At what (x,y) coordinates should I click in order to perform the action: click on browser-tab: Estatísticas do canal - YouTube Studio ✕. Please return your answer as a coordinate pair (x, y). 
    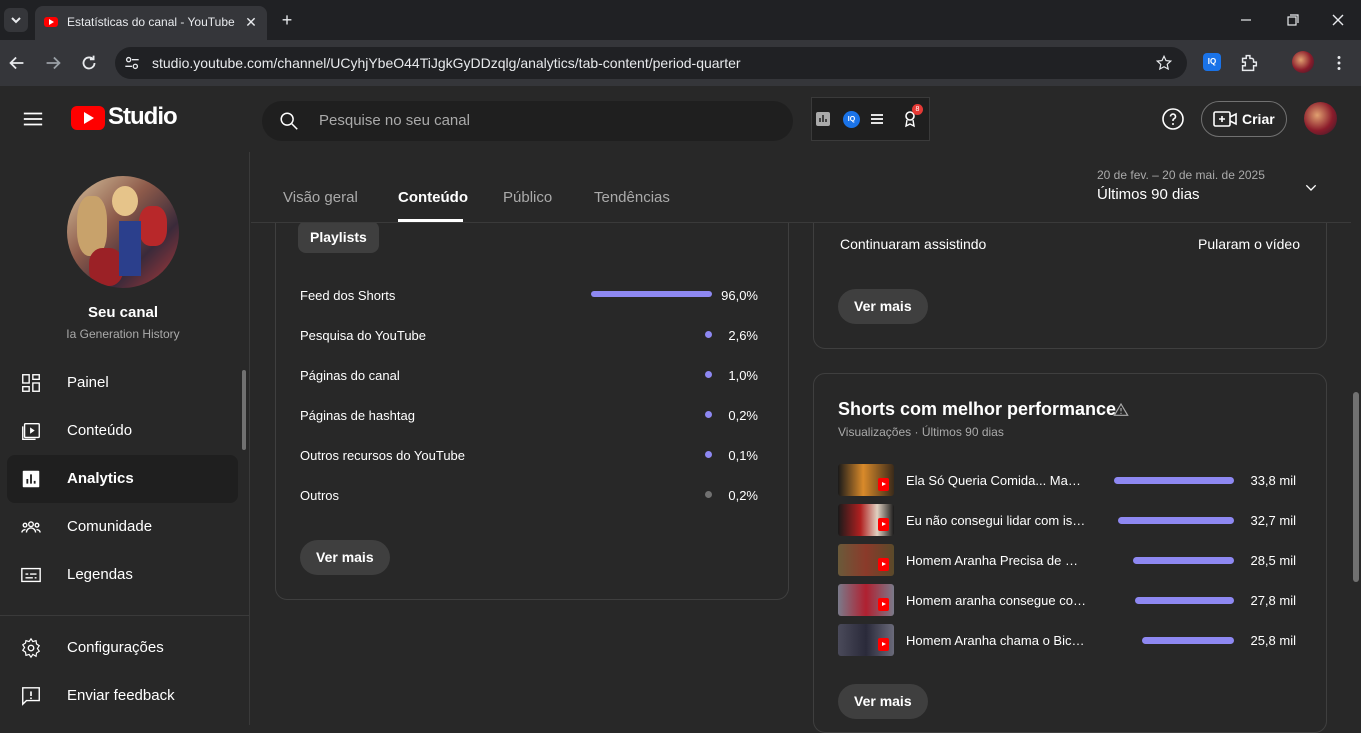
    Looking at the image, I should click on (151, 23).